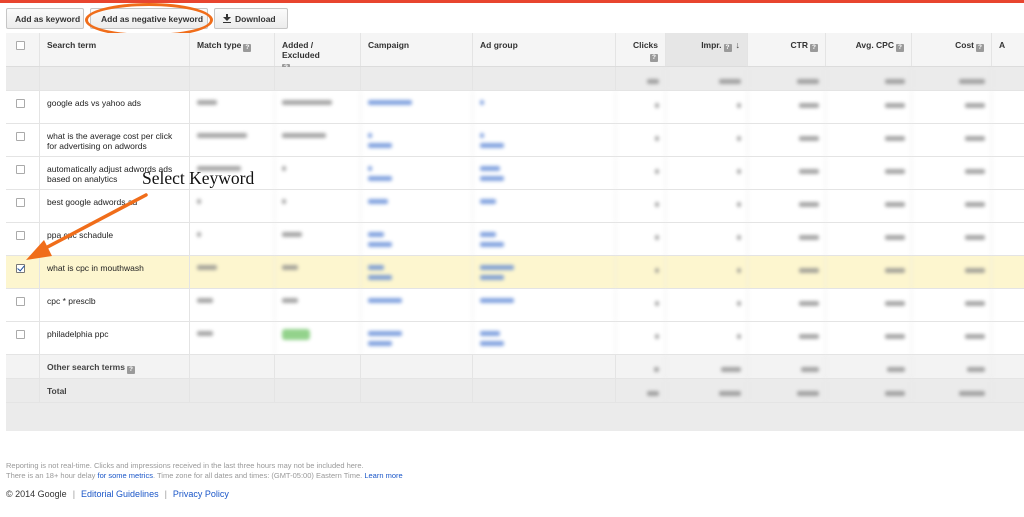 Image resolution: width=1024 pixels, height=517 pixels. Describe the element at coordinates (952, 49) in the screenshot. I see `col-cost: Cost?` at that location.